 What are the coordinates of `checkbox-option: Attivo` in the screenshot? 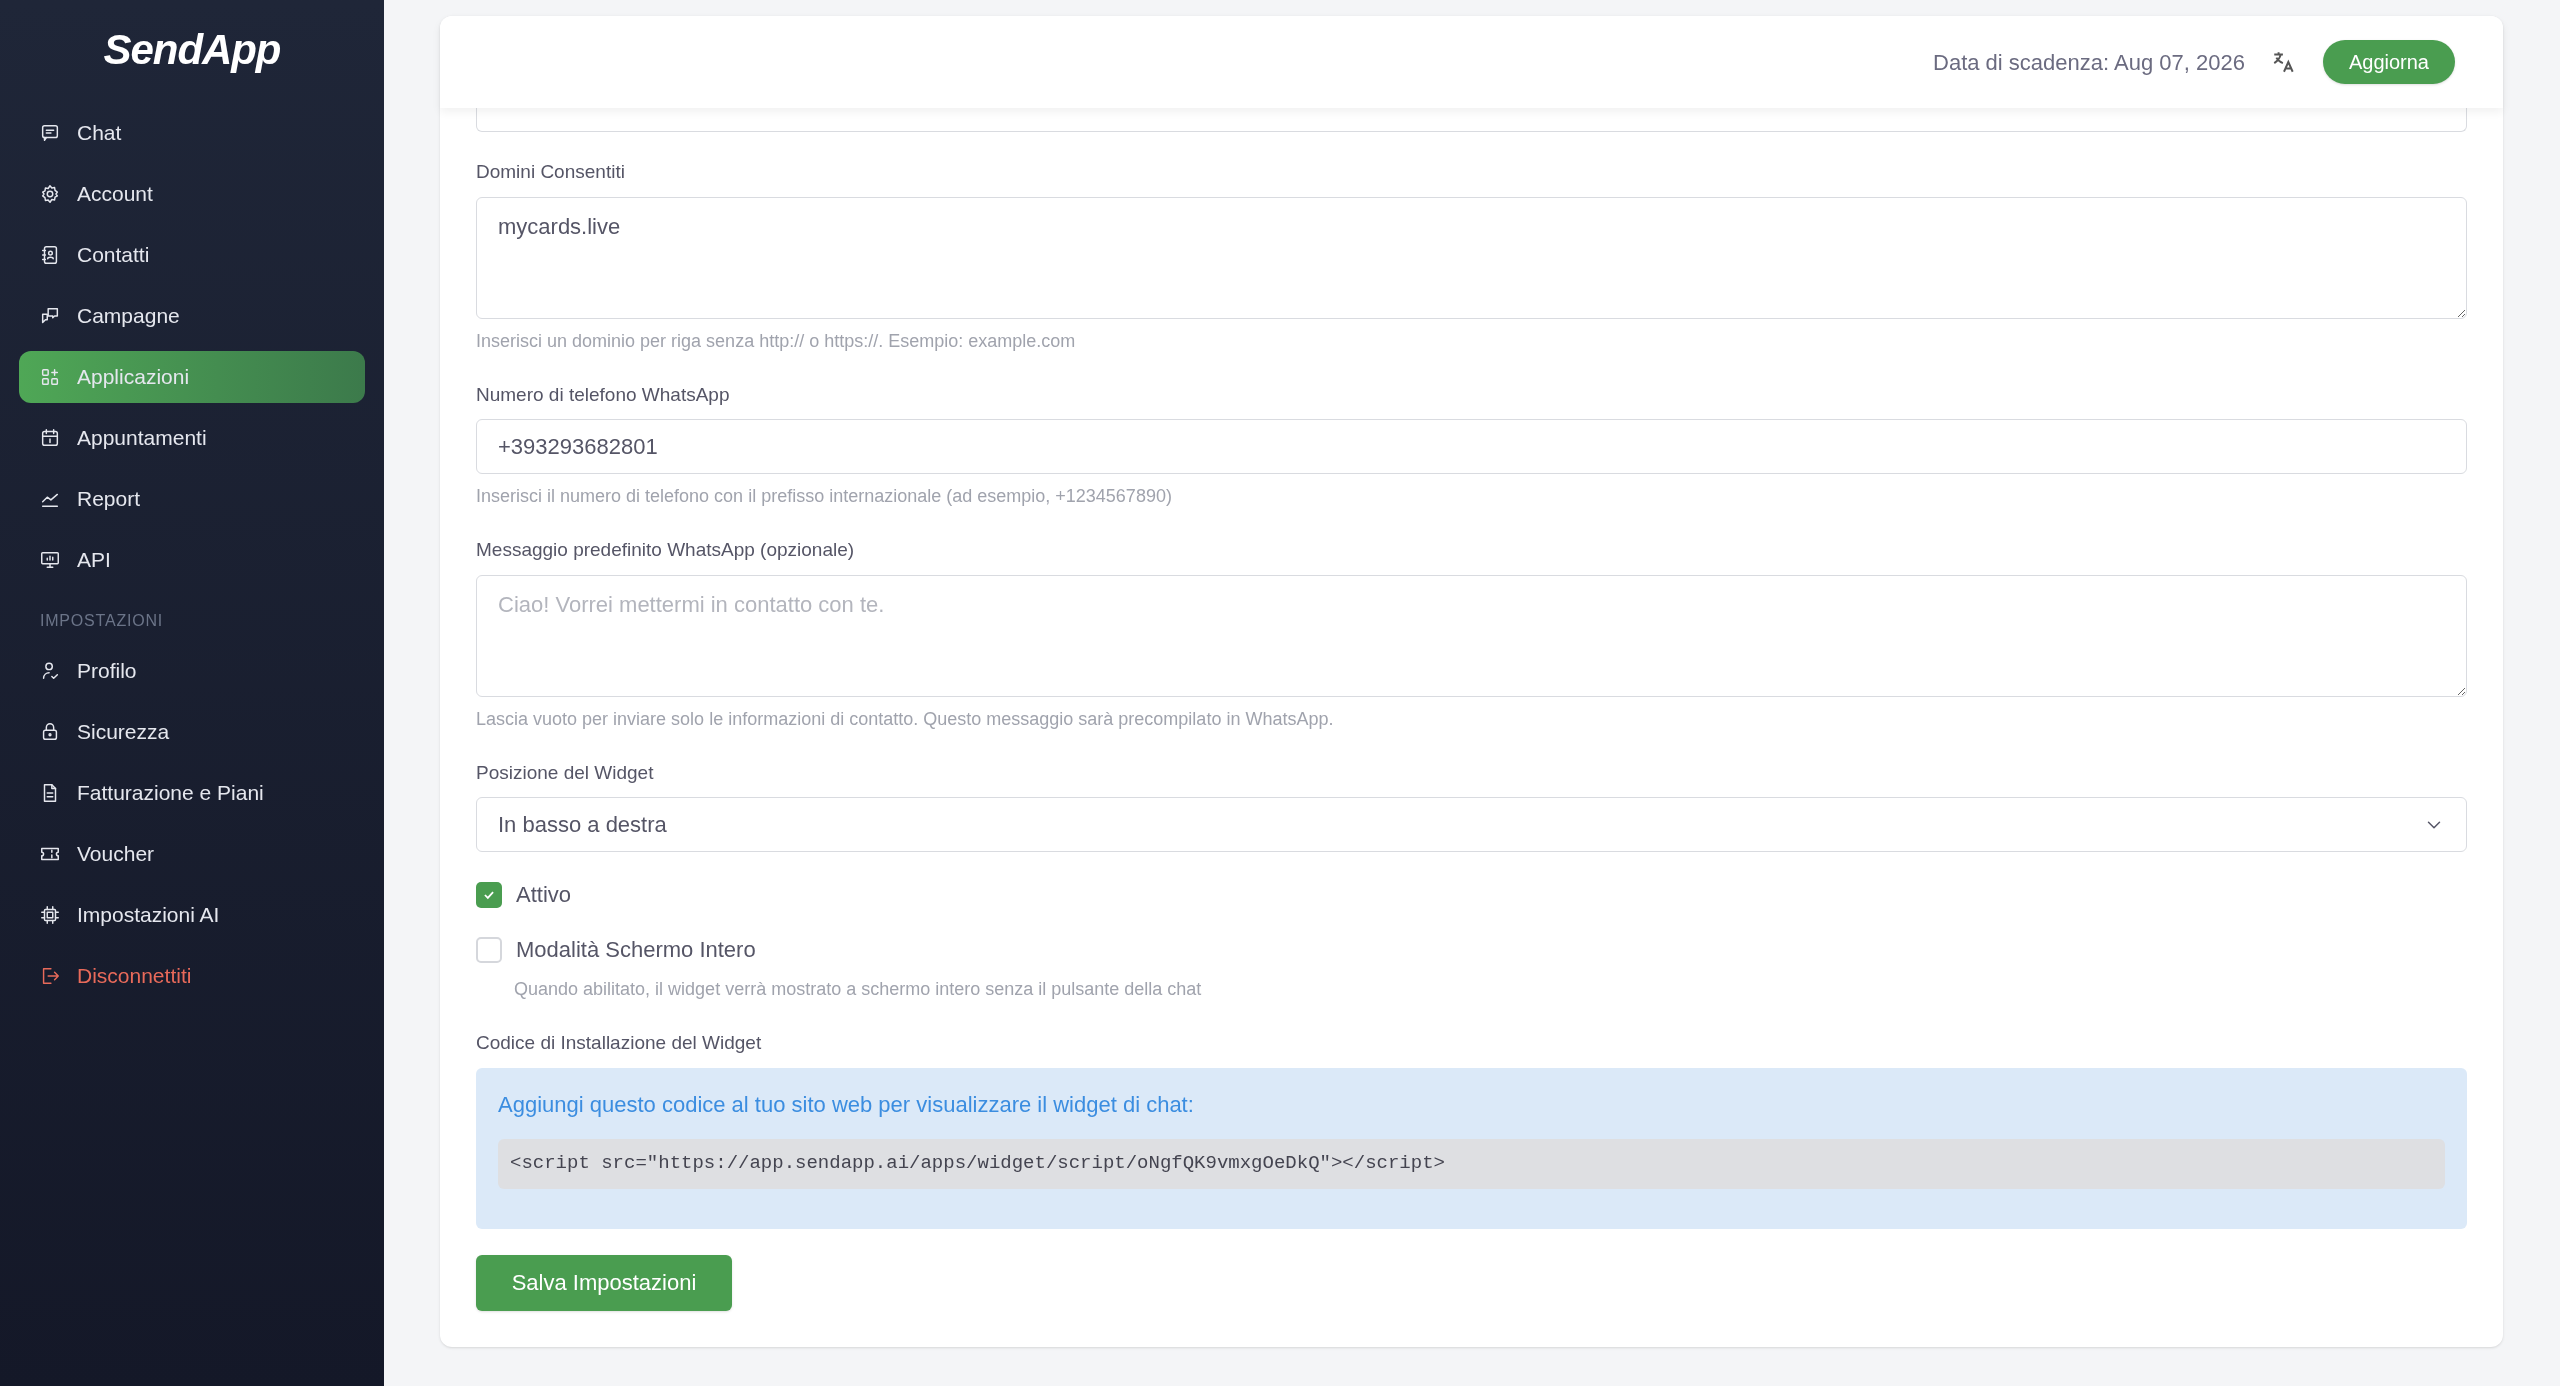 It's located at (1471, 894).